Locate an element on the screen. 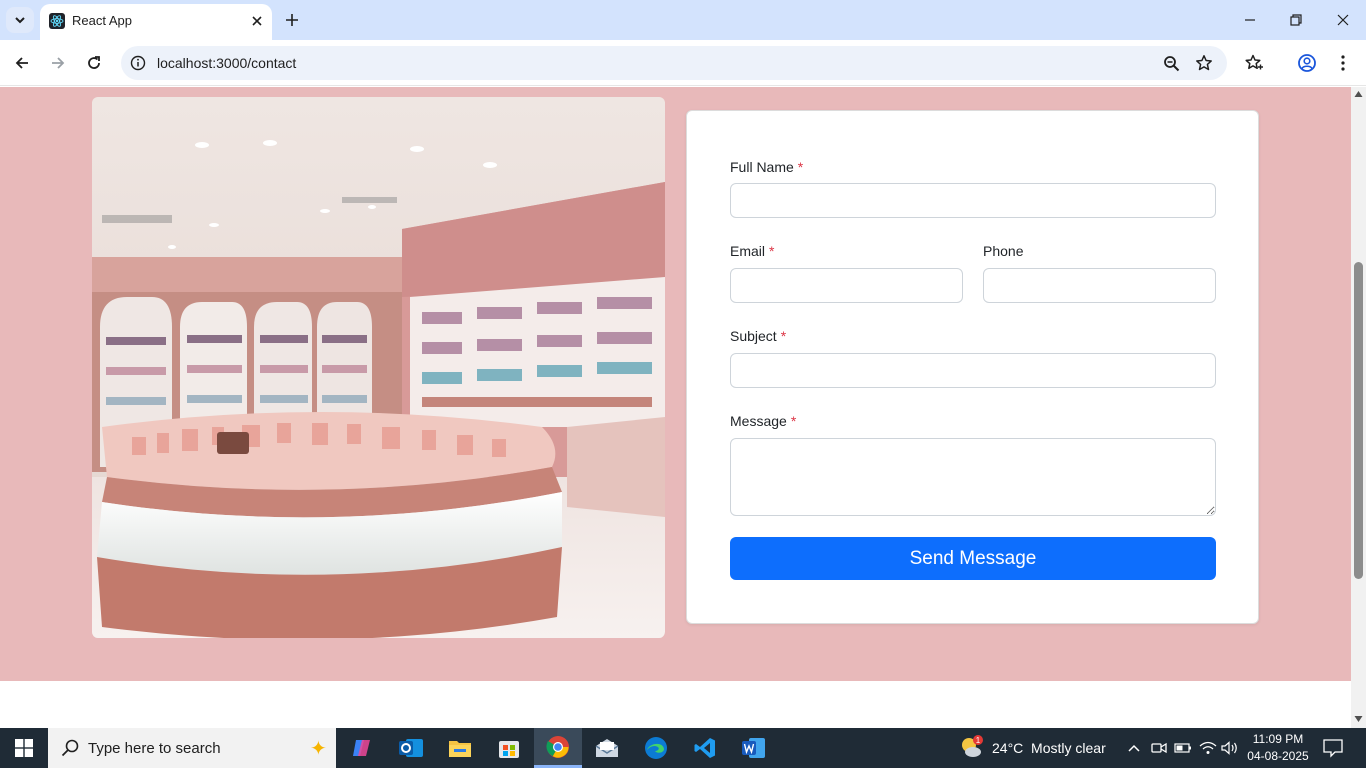  taskbar-mail-app is located at coordinates (607, 748).